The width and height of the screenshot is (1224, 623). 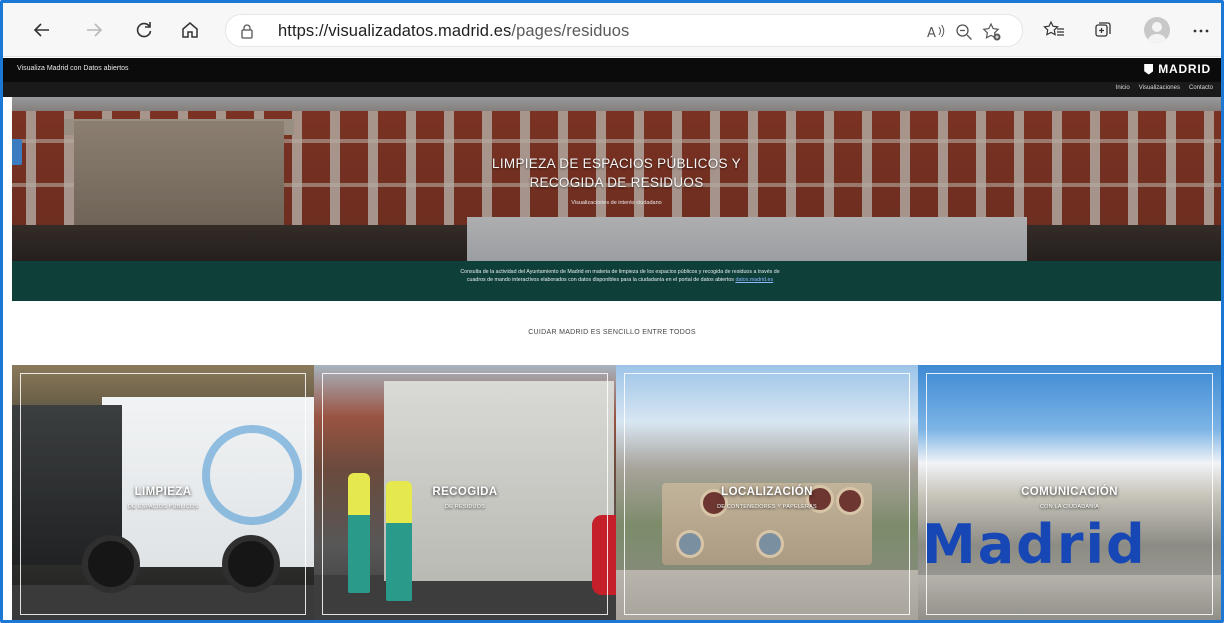 I want to click on home-icon, so click(x=190, y=30).